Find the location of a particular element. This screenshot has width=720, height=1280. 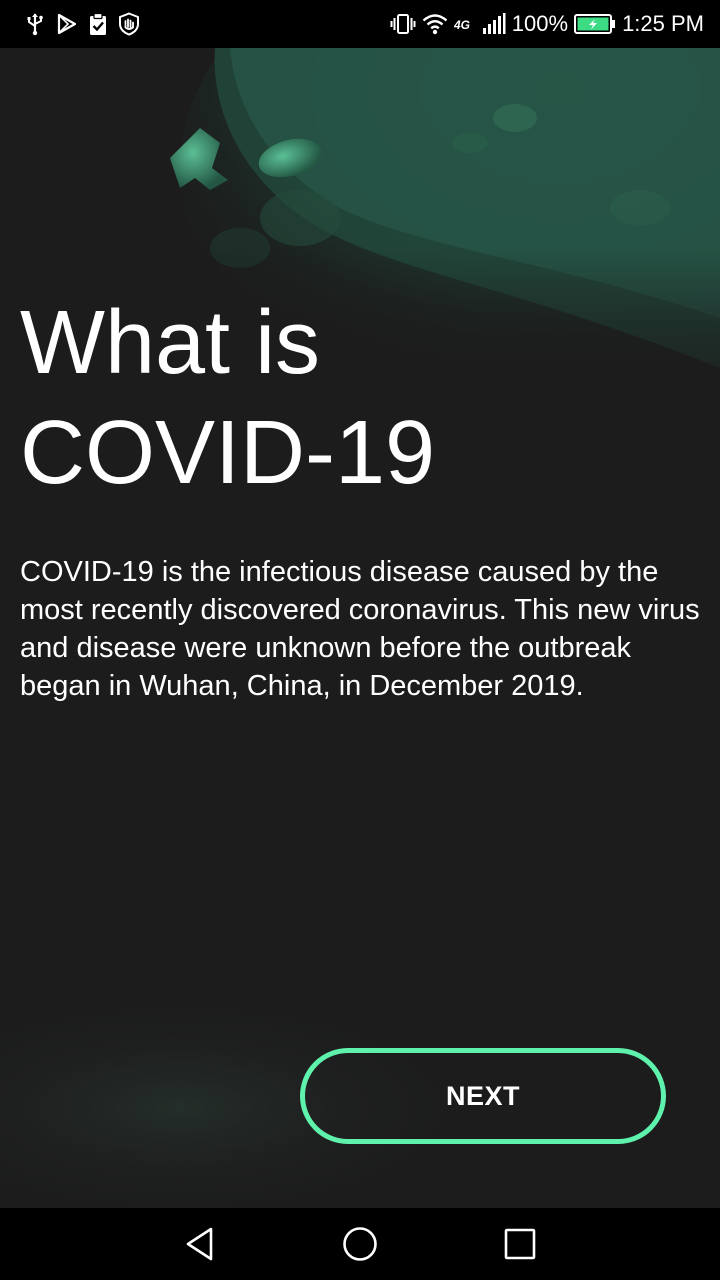

status-left-icons is located at coordinates (82, 24).